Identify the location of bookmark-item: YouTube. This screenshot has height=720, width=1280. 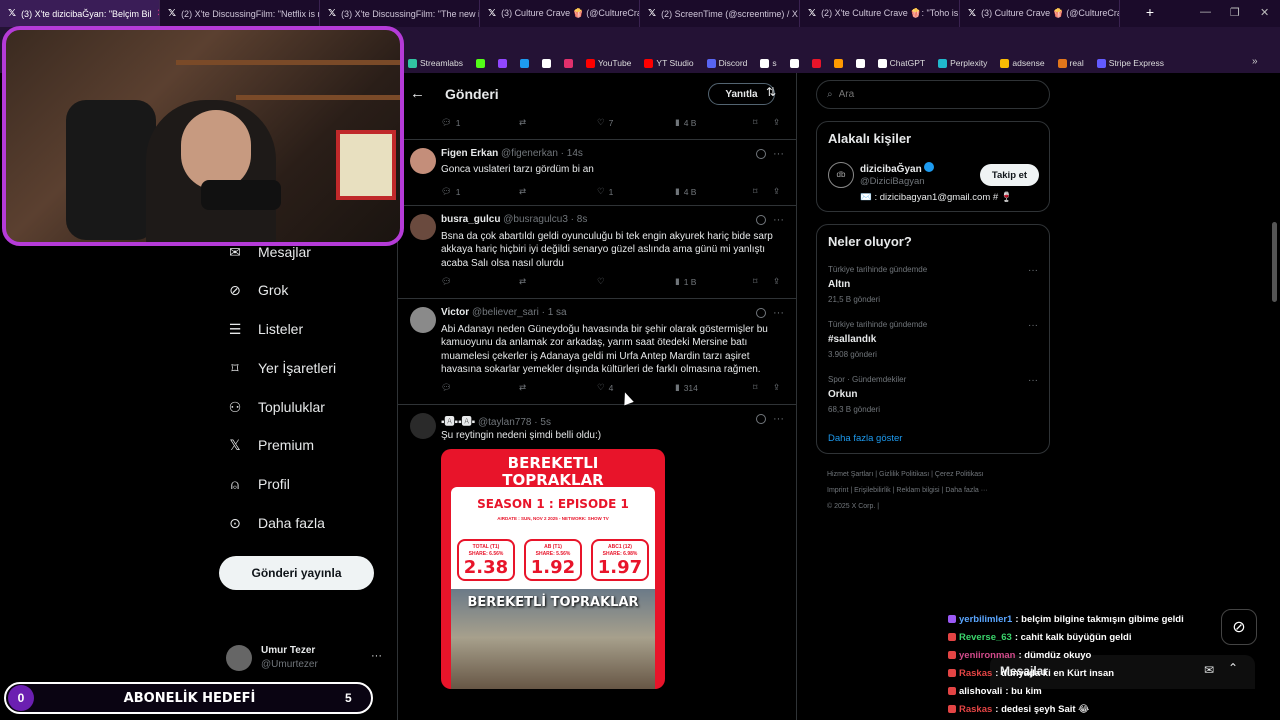
(608, 63).